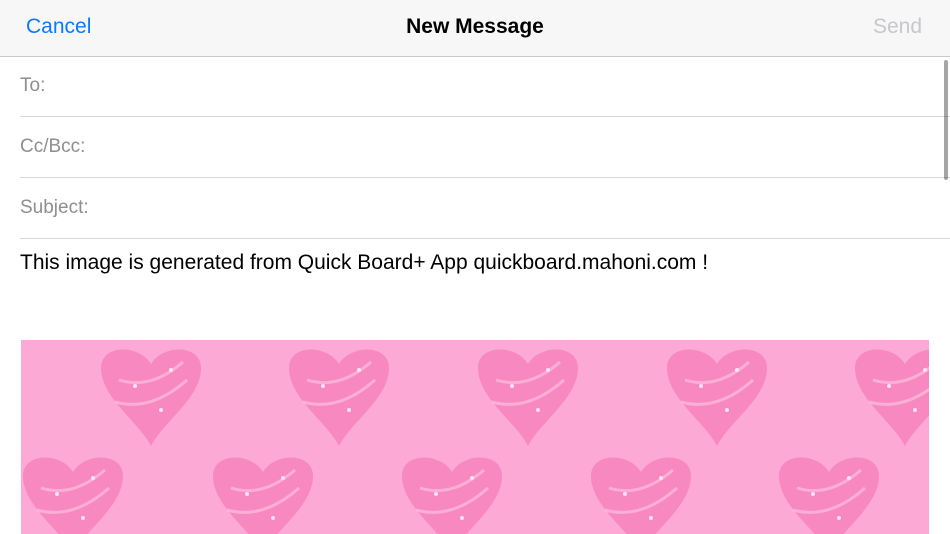 The width and height of the screenshot is (950, 534). What do you see at coordinates (946, 120) in the screenshot?
I see `scrollbar` at bounding box center [946, 120].